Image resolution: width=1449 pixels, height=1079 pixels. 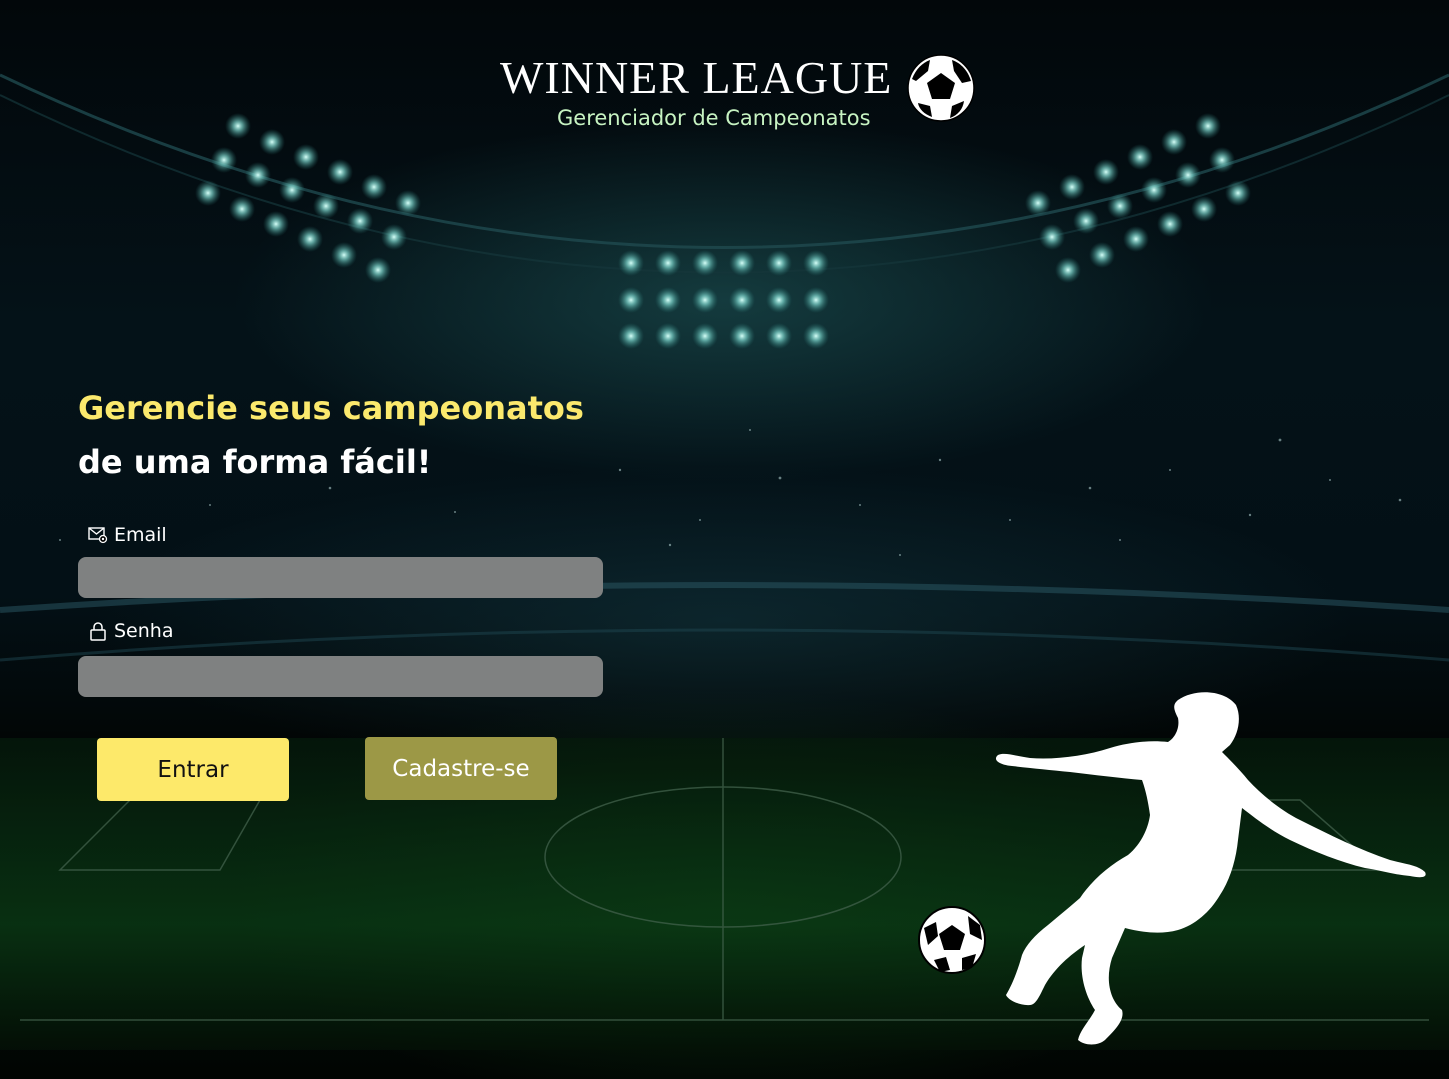 I want to click on floodlights-right, so click(x=1138, y=198).